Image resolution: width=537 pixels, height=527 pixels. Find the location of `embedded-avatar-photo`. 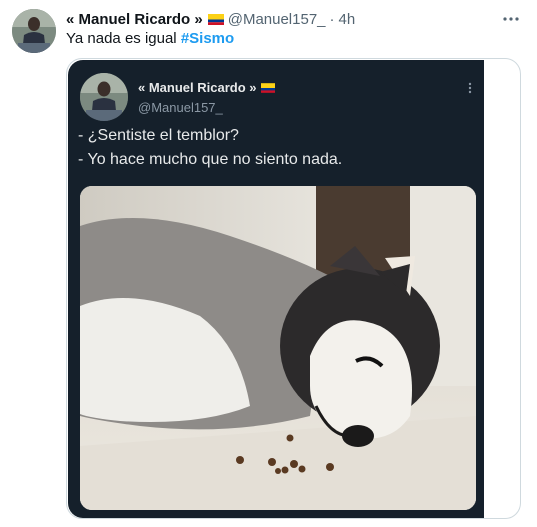

embedded-avatar-photo is located at coordinates (104, 97).